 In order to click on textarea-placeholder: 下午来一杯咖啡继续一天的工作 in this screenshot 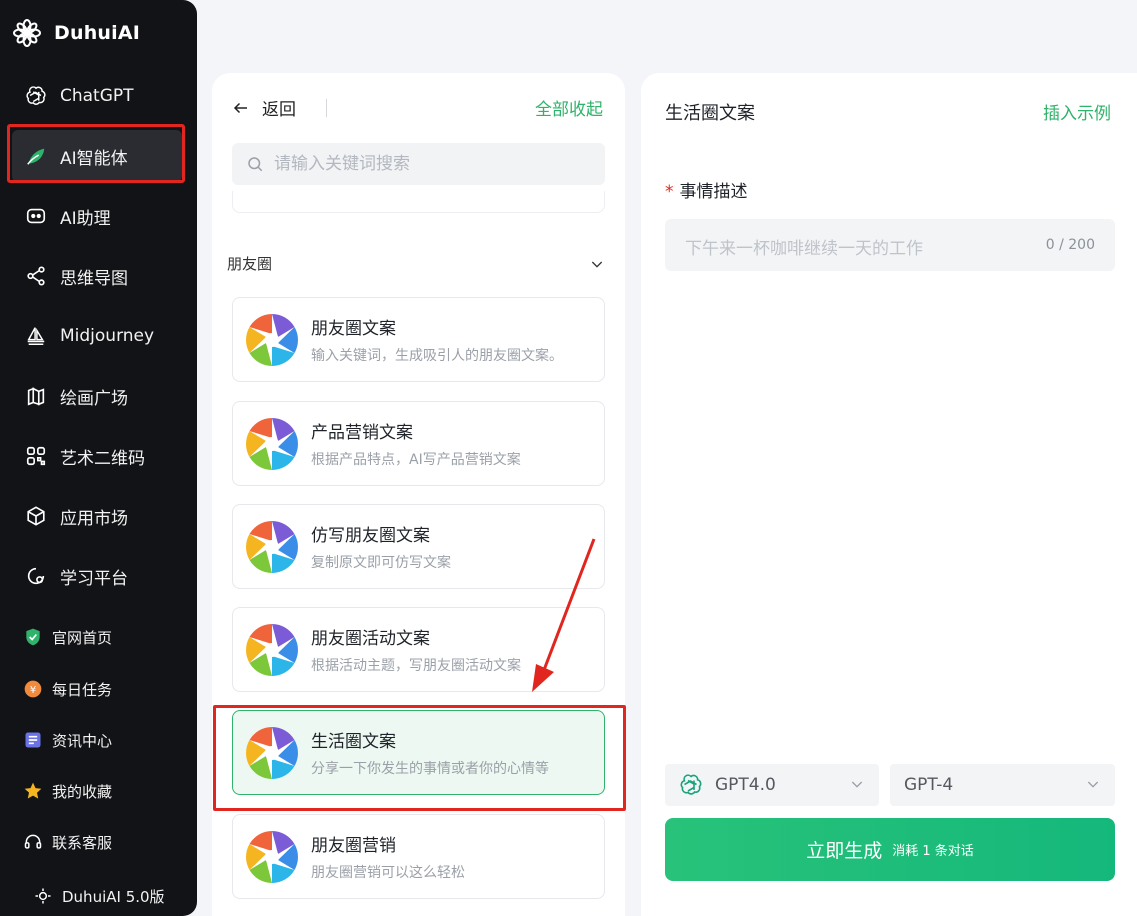, I will do `click(804, 249)`.